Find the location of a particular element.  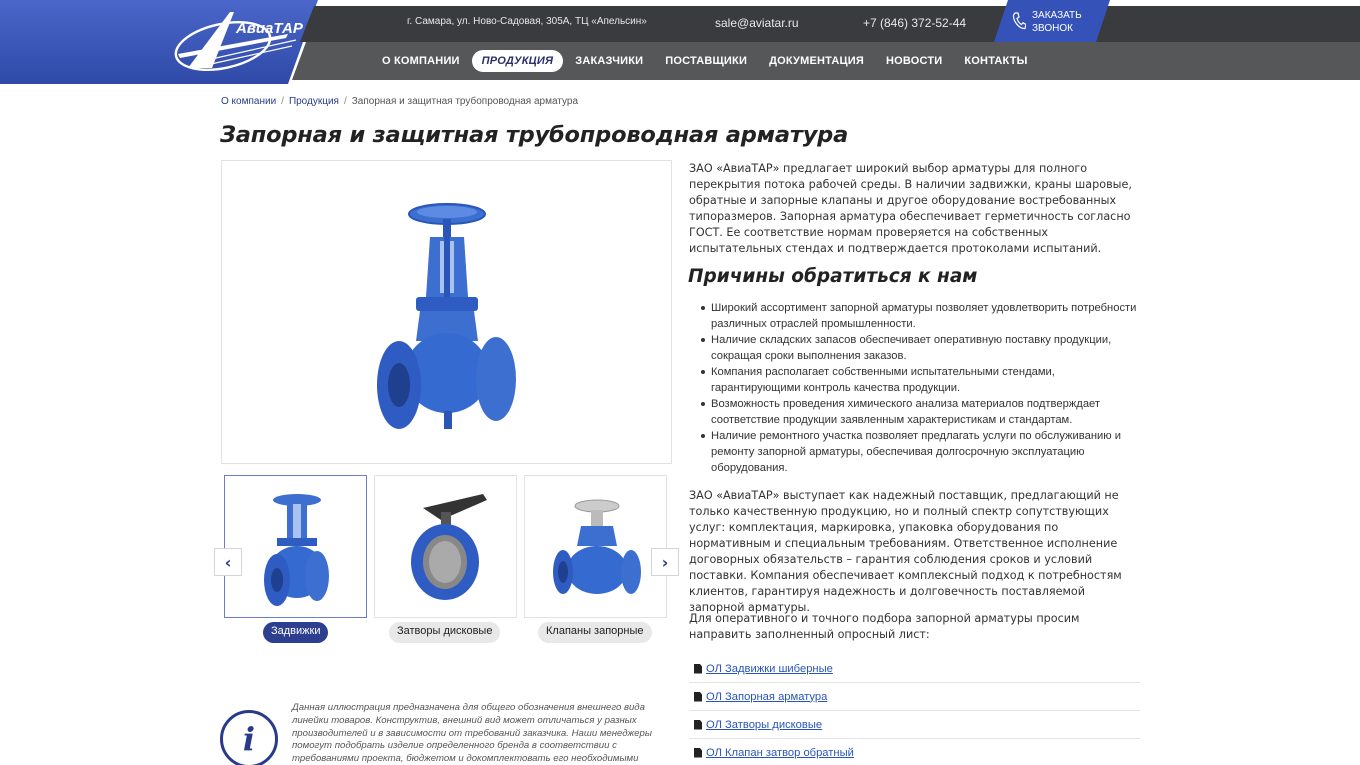

doc-link-shutoff-valves: ОЛ Запорная арматура is located at coordinates (766, 697).